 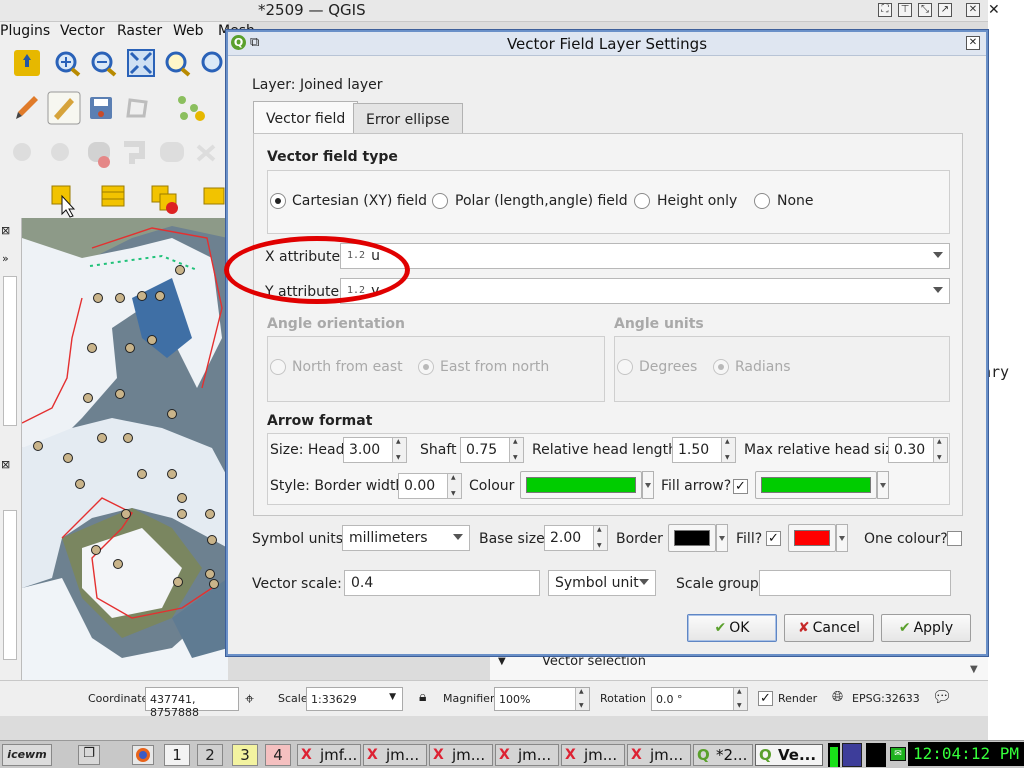 What do you see at coordinates (966, 754) in the screenshot?
I see `clock: 12:04:12 PM` at bounding box center [966, 754].